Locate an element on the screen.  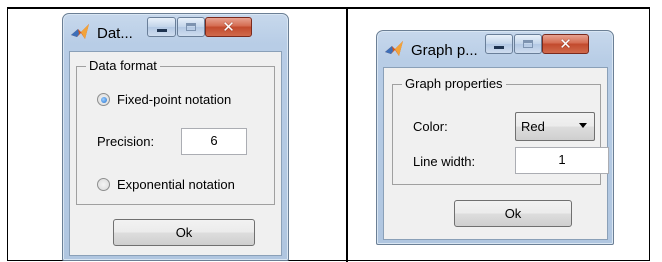
exponential-label: Exponential notation is located at coordinates (176, 184).